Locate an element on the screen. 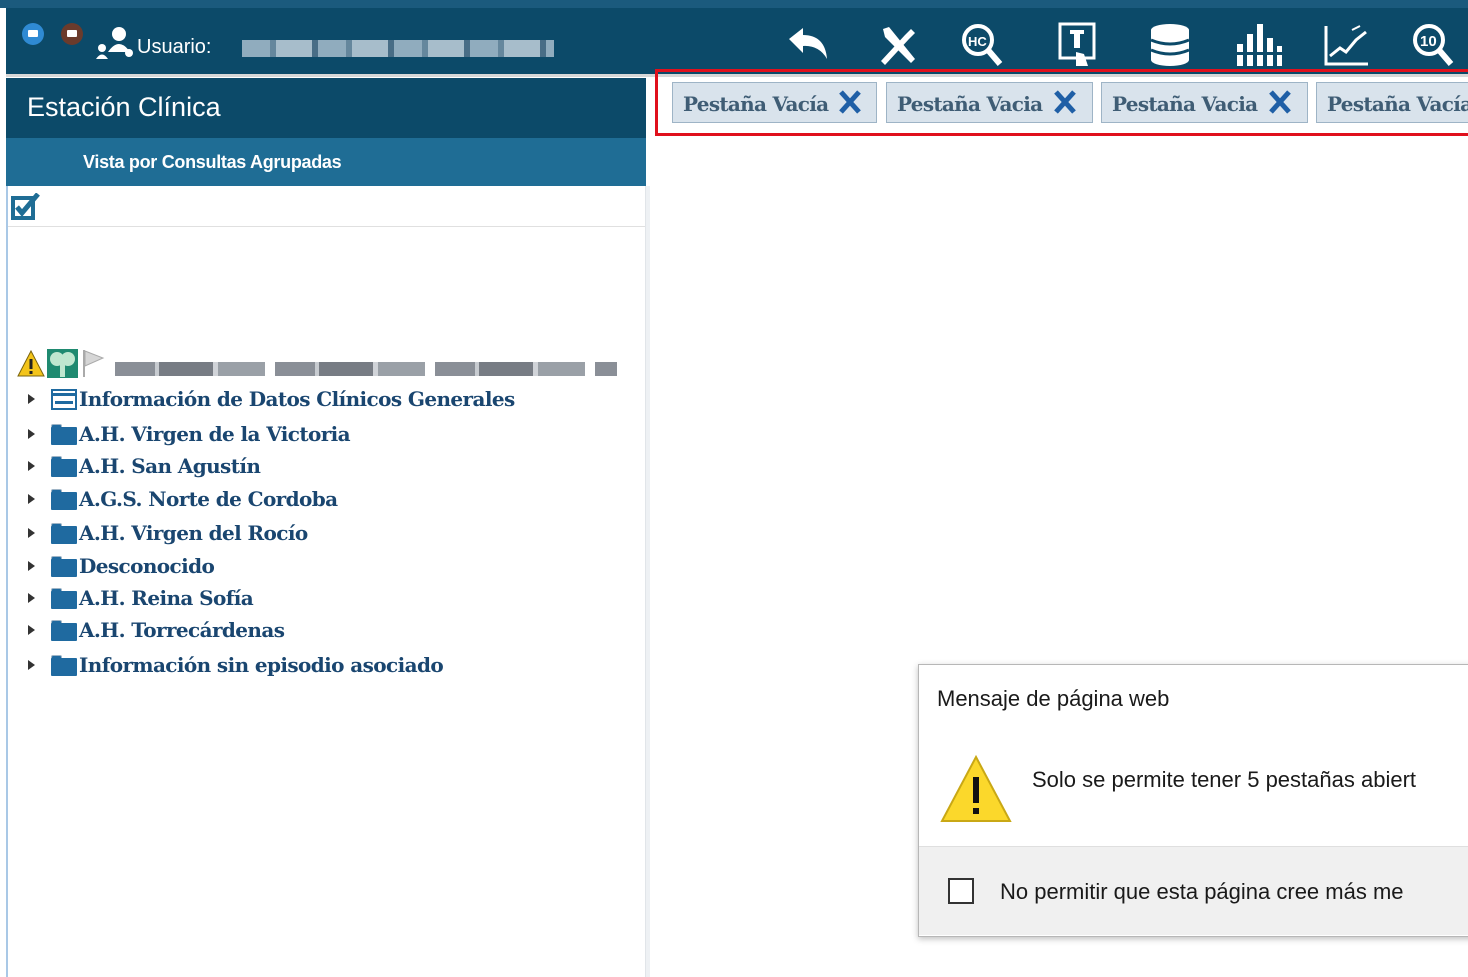  tree-item-desconocido: Desconocido is located at coordinates (120, 566).